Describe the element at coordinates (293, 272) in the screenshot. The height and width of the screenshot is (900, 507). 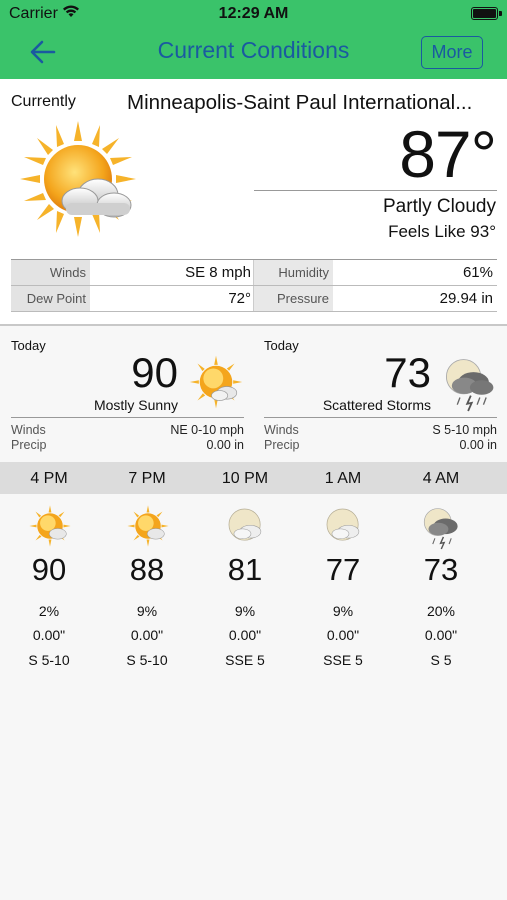
I see `humidity-label: Humidity` at that location.